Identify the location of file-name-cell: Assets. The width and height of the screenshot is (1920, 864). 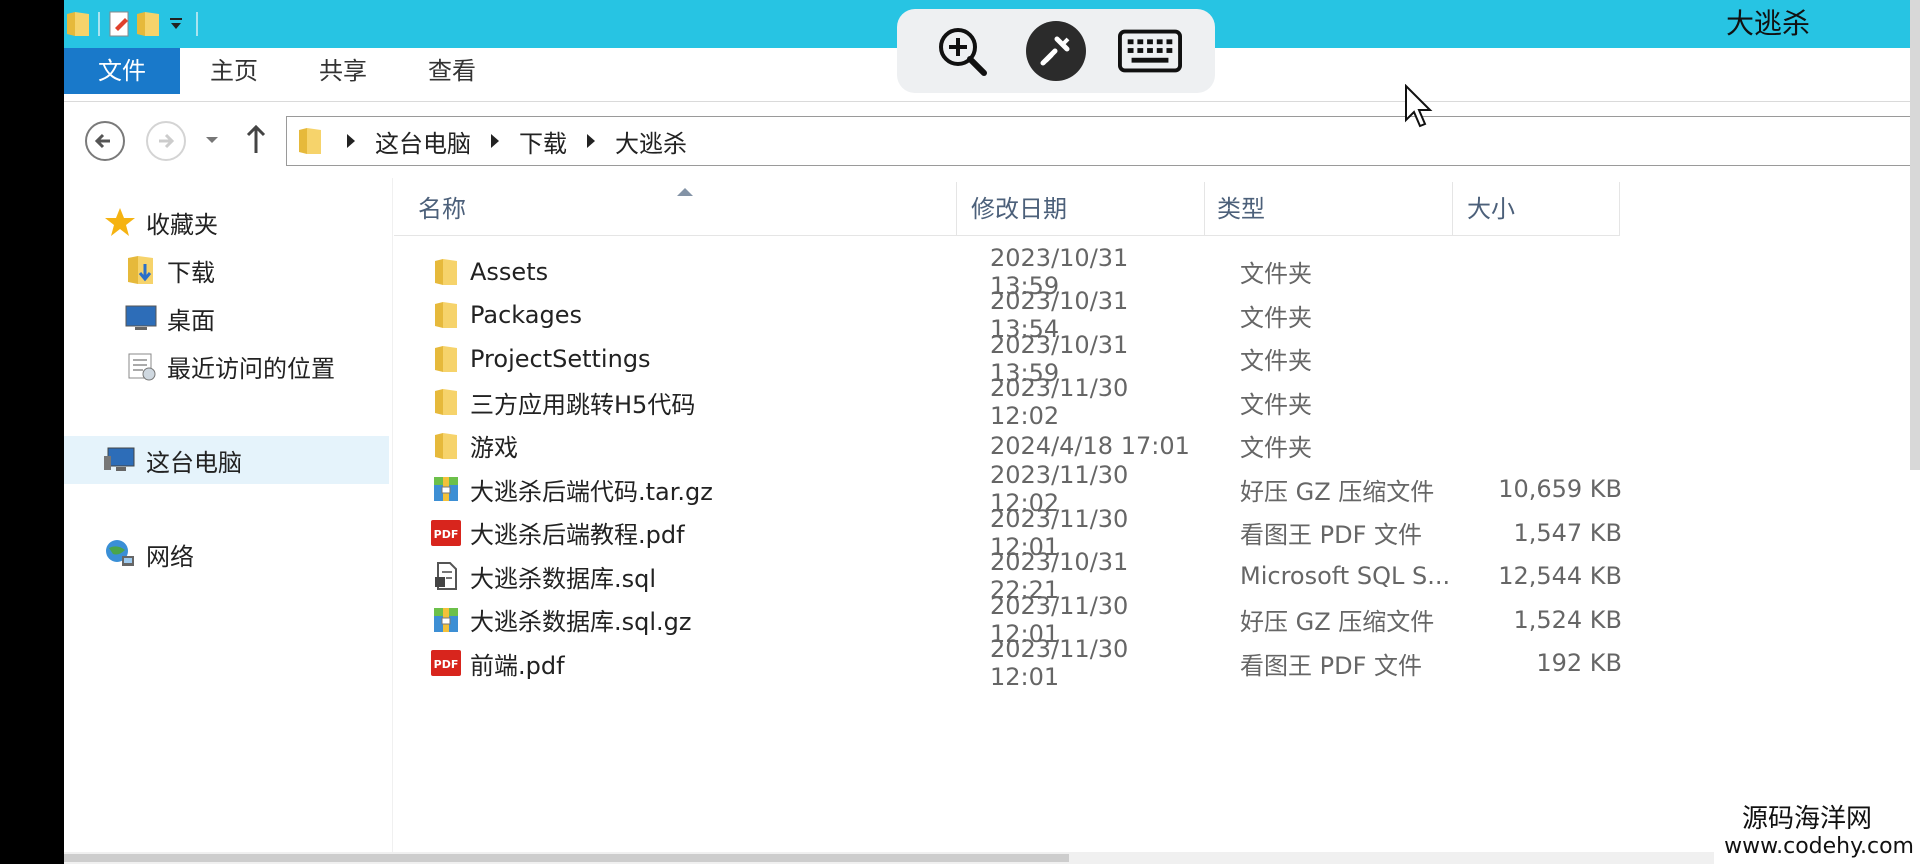
(674, 272).